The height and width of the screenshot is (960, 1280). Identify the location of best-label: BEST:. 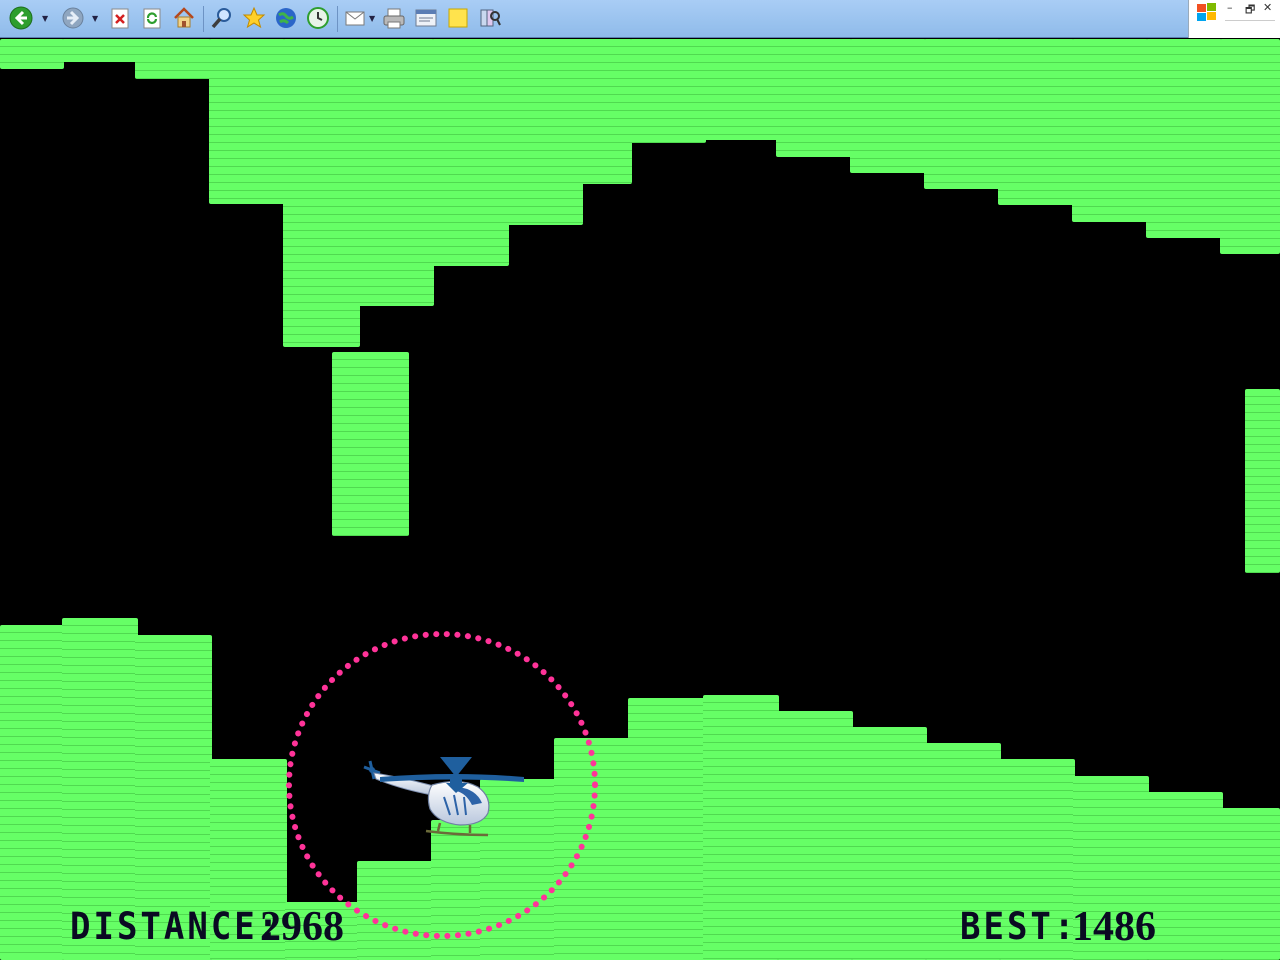
(1019, 927).